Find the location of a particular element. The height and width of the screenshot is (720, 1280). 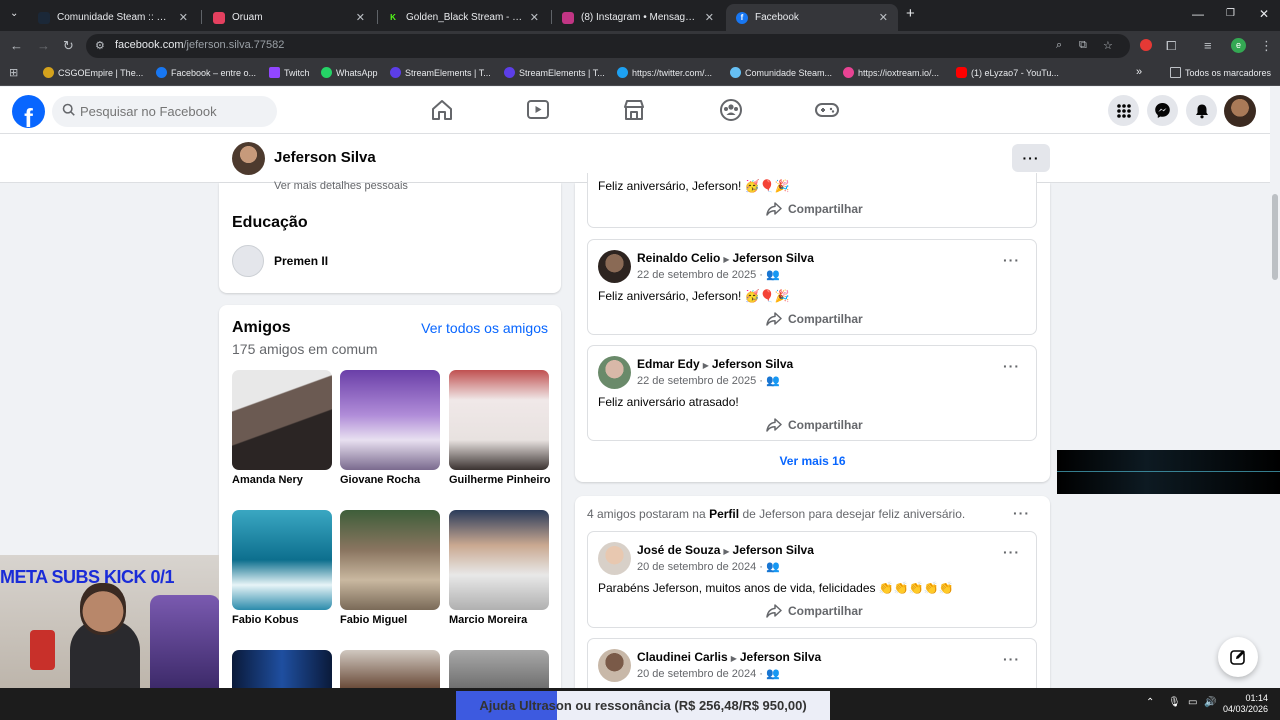

new-tab-icon: + is located at coordinates (910, 13).